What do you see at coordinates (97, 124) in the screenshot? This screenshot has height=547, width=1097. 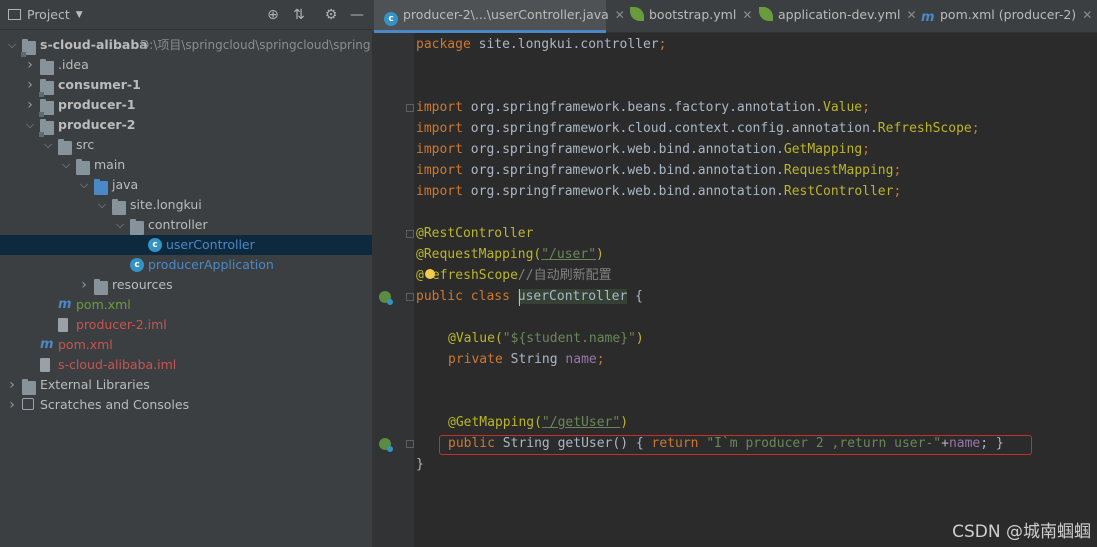 I see `tree-item-label: producer-2` at bounding box center [97, 124].